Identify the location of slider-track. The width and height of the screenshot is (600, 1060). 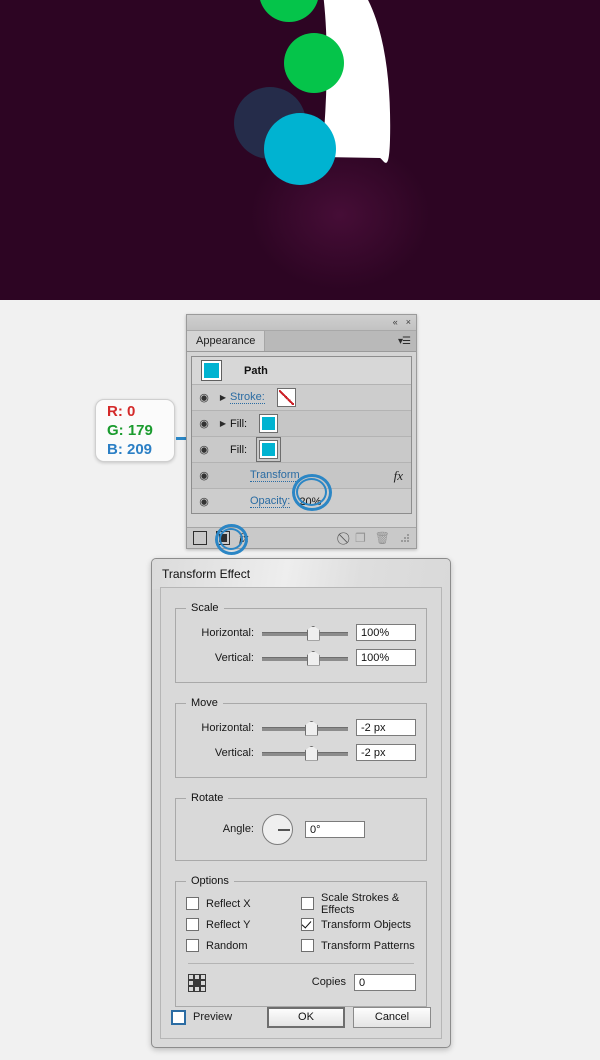
(305, 633).